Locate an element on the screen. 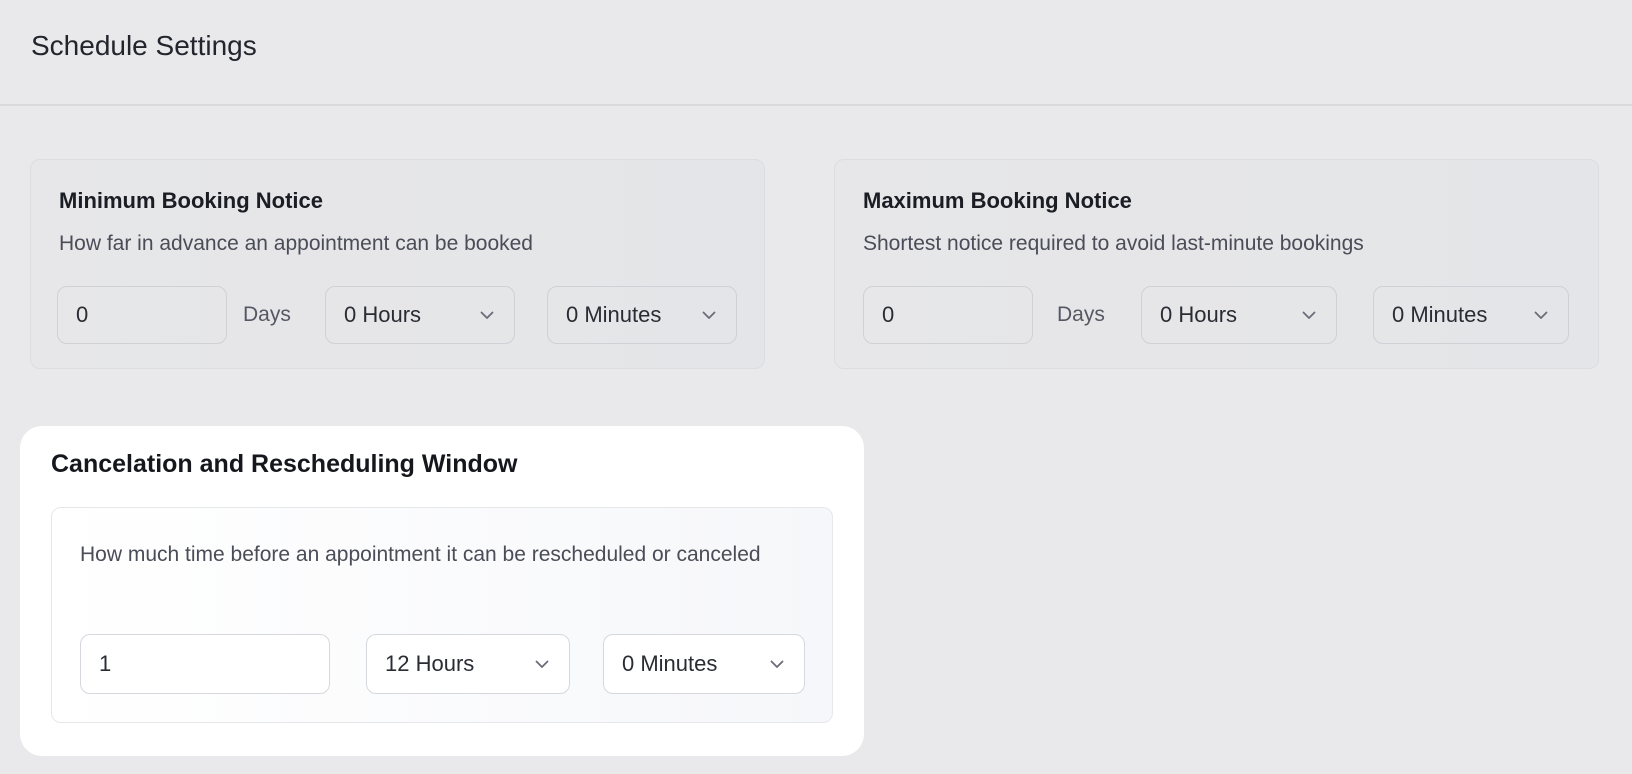 The image size is (1632, 774). minimum-hours-select: 0 Hours is located at coordinates (420, 315).